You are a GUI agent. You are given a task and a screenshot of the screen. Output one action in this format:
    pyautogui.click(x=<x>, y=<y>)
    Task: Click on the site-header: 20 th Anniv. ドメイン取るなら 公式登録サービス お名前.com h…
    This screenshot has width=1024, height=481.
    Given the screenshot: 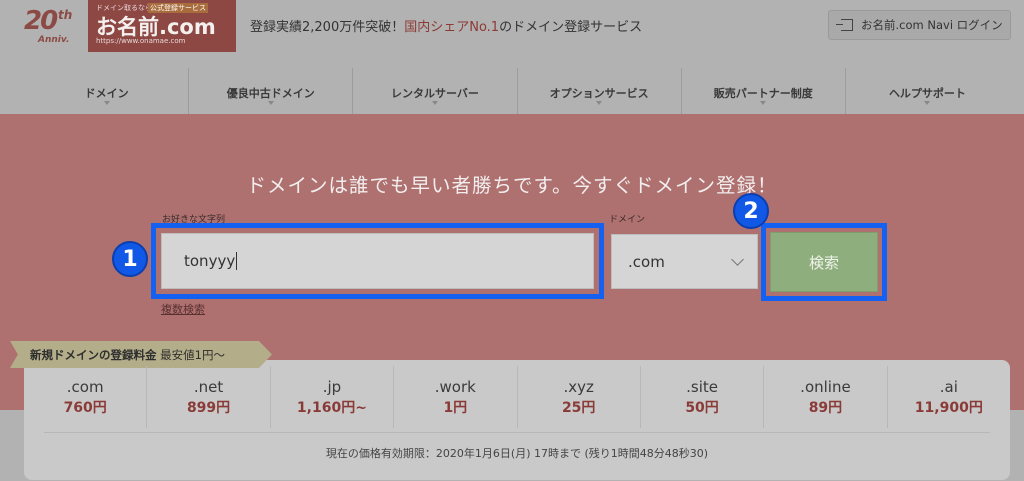 What is the action you would take?
    pyautogui.click(x=512, y=30)
    